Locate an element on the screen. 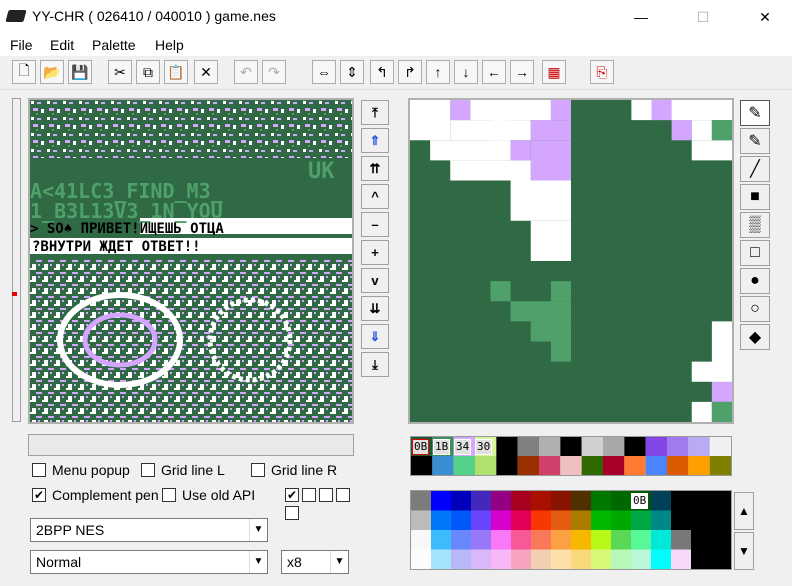 This screenshot has width=792, height=586. menu-palette: Palette is located at coordinates (114, 45).